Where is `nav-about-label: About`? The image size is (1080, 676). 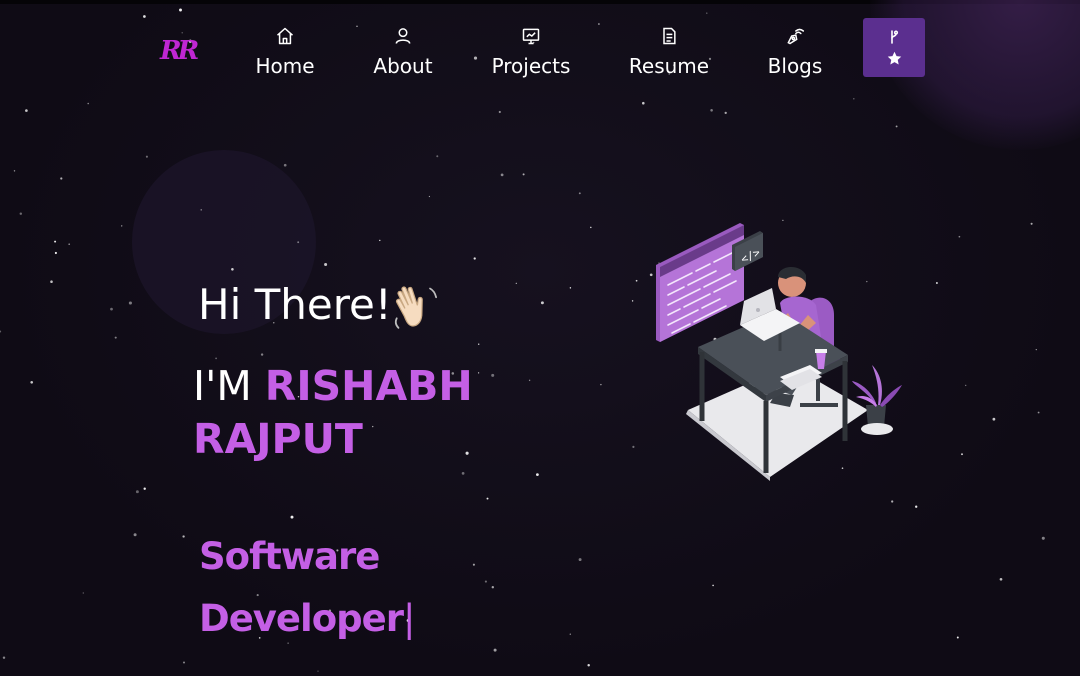 nav-about-label: About is located at coordinates (403, 66).